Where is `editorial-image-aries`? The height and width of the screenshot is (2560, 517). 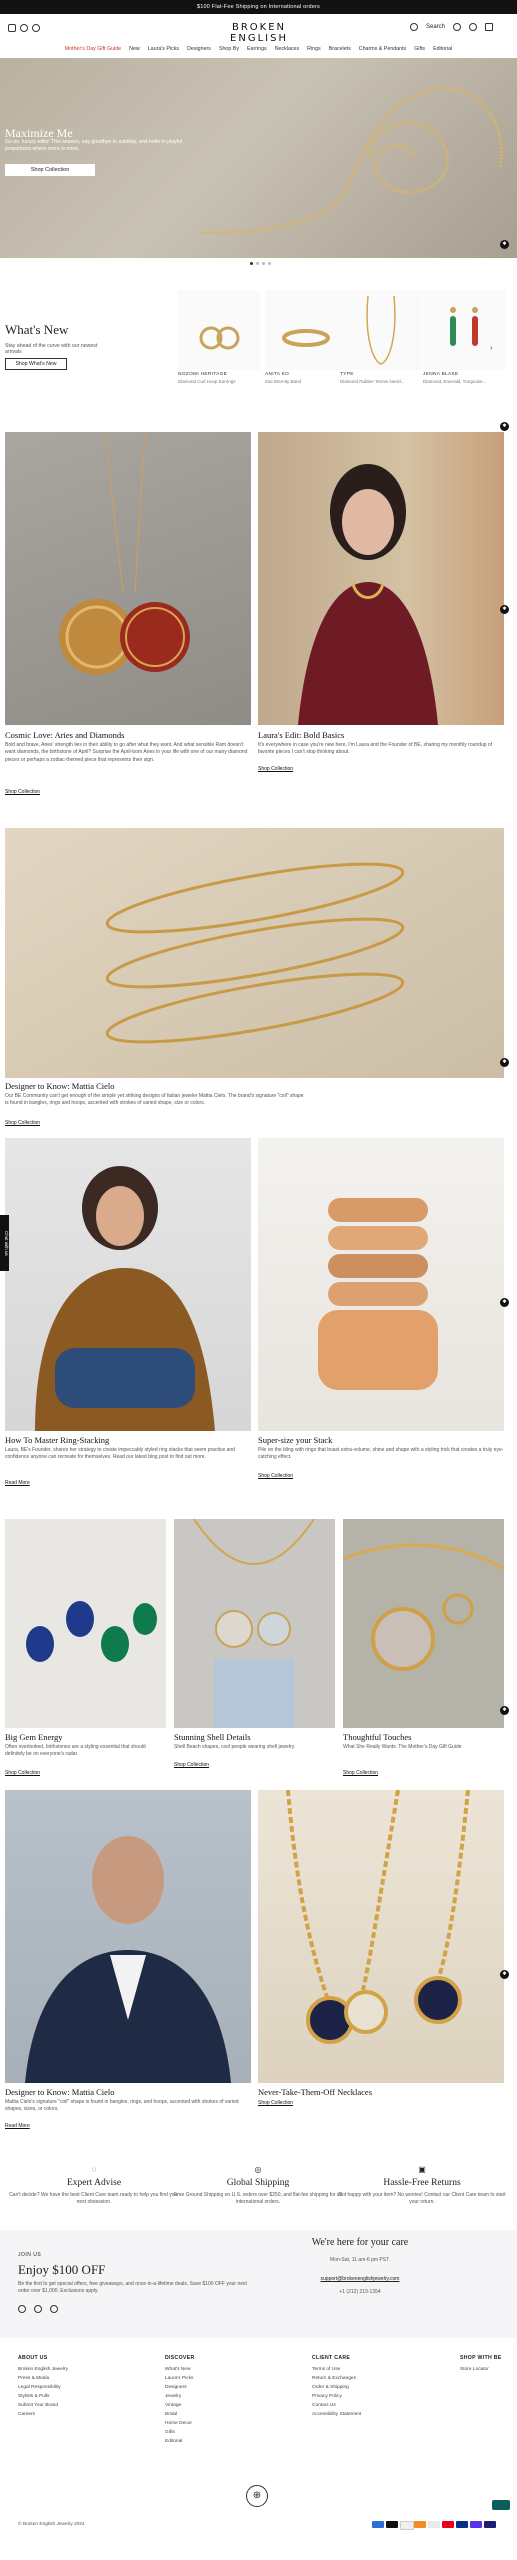
editorial-image-aries is located at coordinates (128, 578).